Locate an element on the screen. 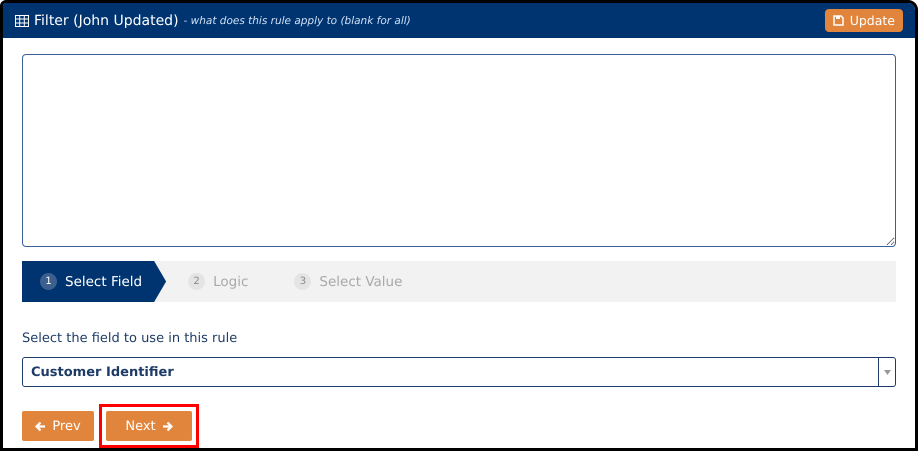 This screenshot has width=918, height=451. step-number: 2 is located at coordinates (197, 281).